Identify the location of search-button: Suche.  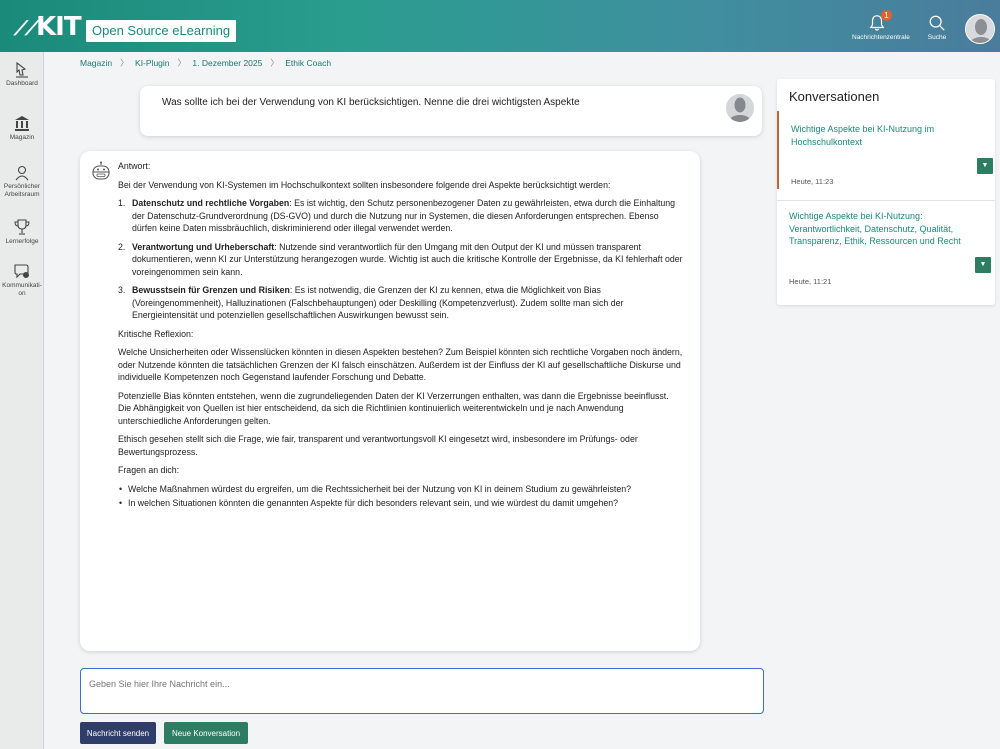
(937, 27).